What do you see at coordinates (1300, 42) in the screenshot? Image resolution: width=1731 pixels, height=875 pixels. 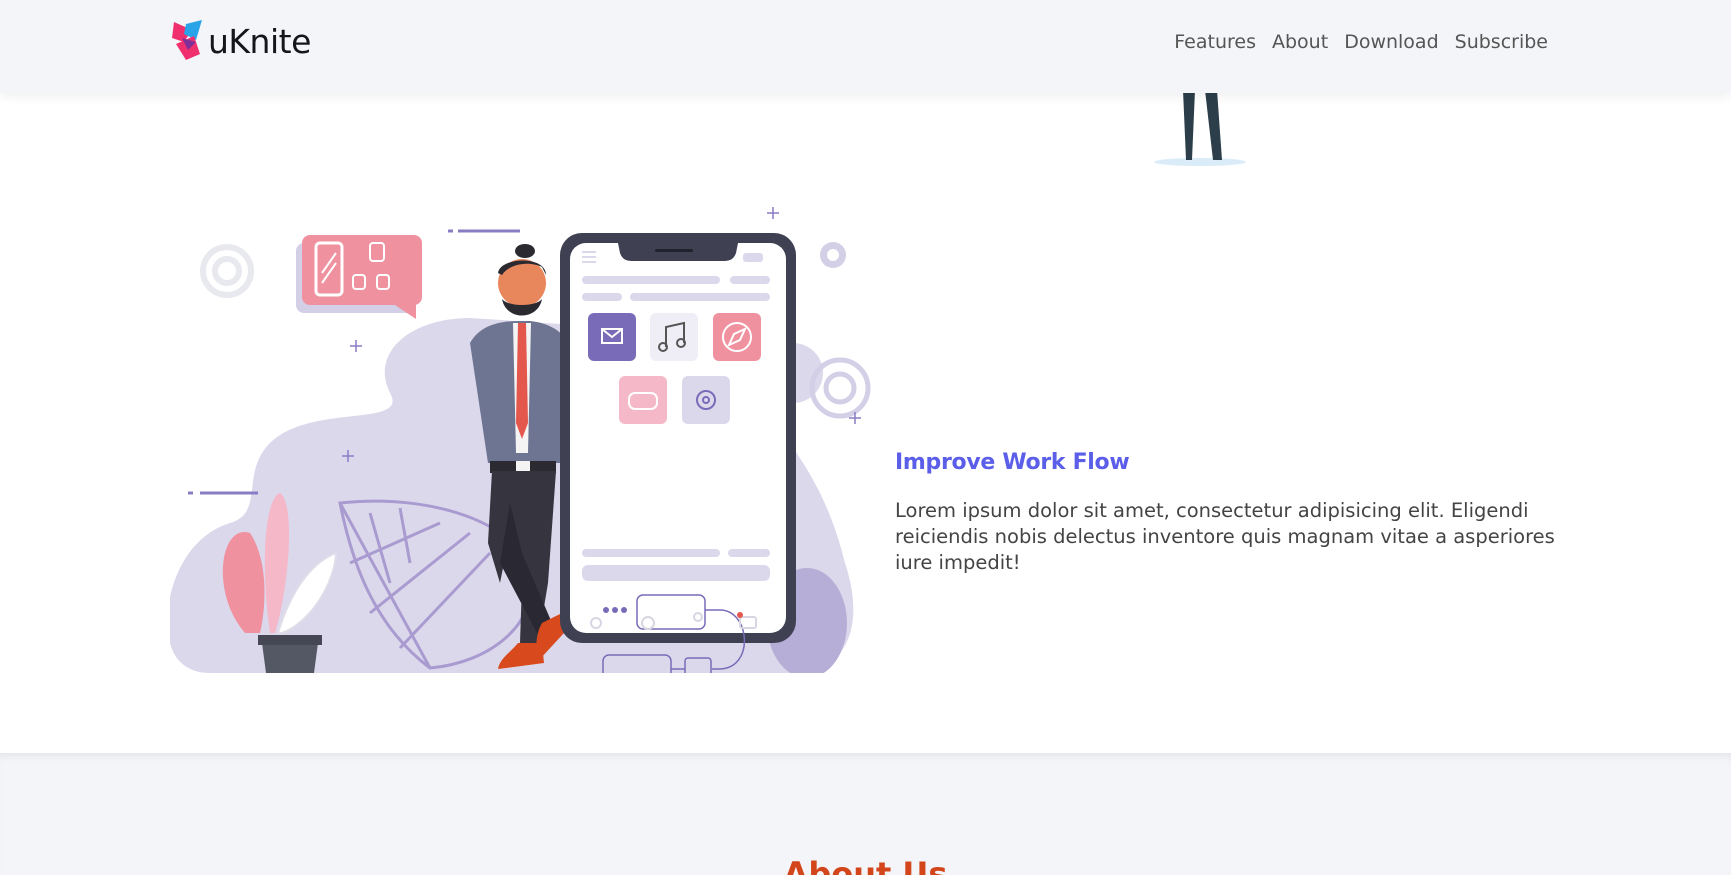 I see `nav-link-about: About` at bounding box center [1300, 42].